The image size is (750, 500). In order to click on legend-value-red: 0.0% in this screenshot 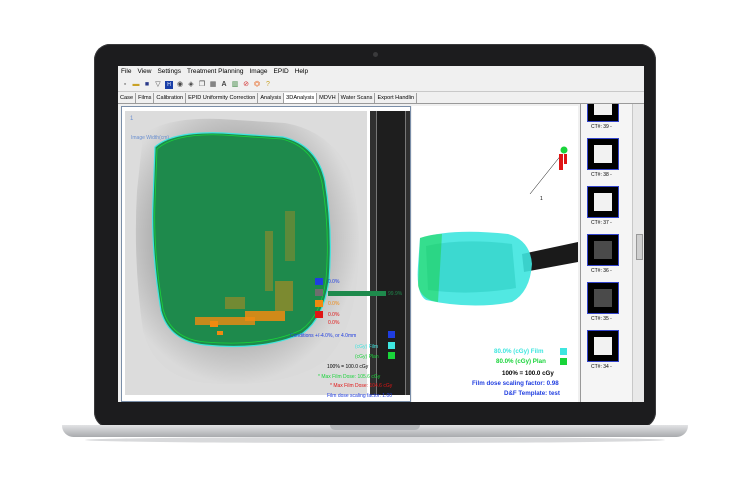, I will do `click(334, 315)`.